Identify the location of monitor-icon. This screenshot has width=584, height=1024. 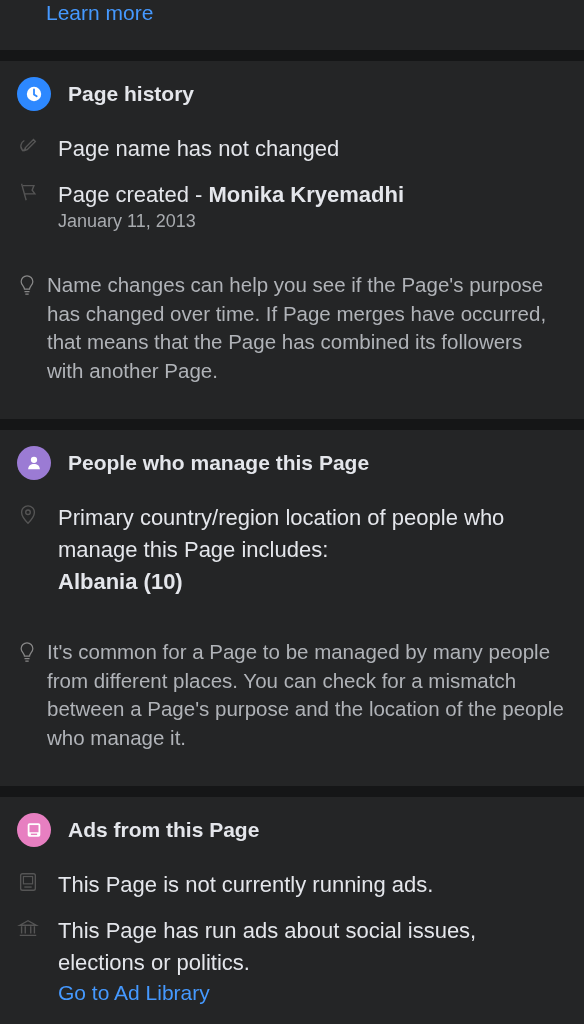
(28, 882).